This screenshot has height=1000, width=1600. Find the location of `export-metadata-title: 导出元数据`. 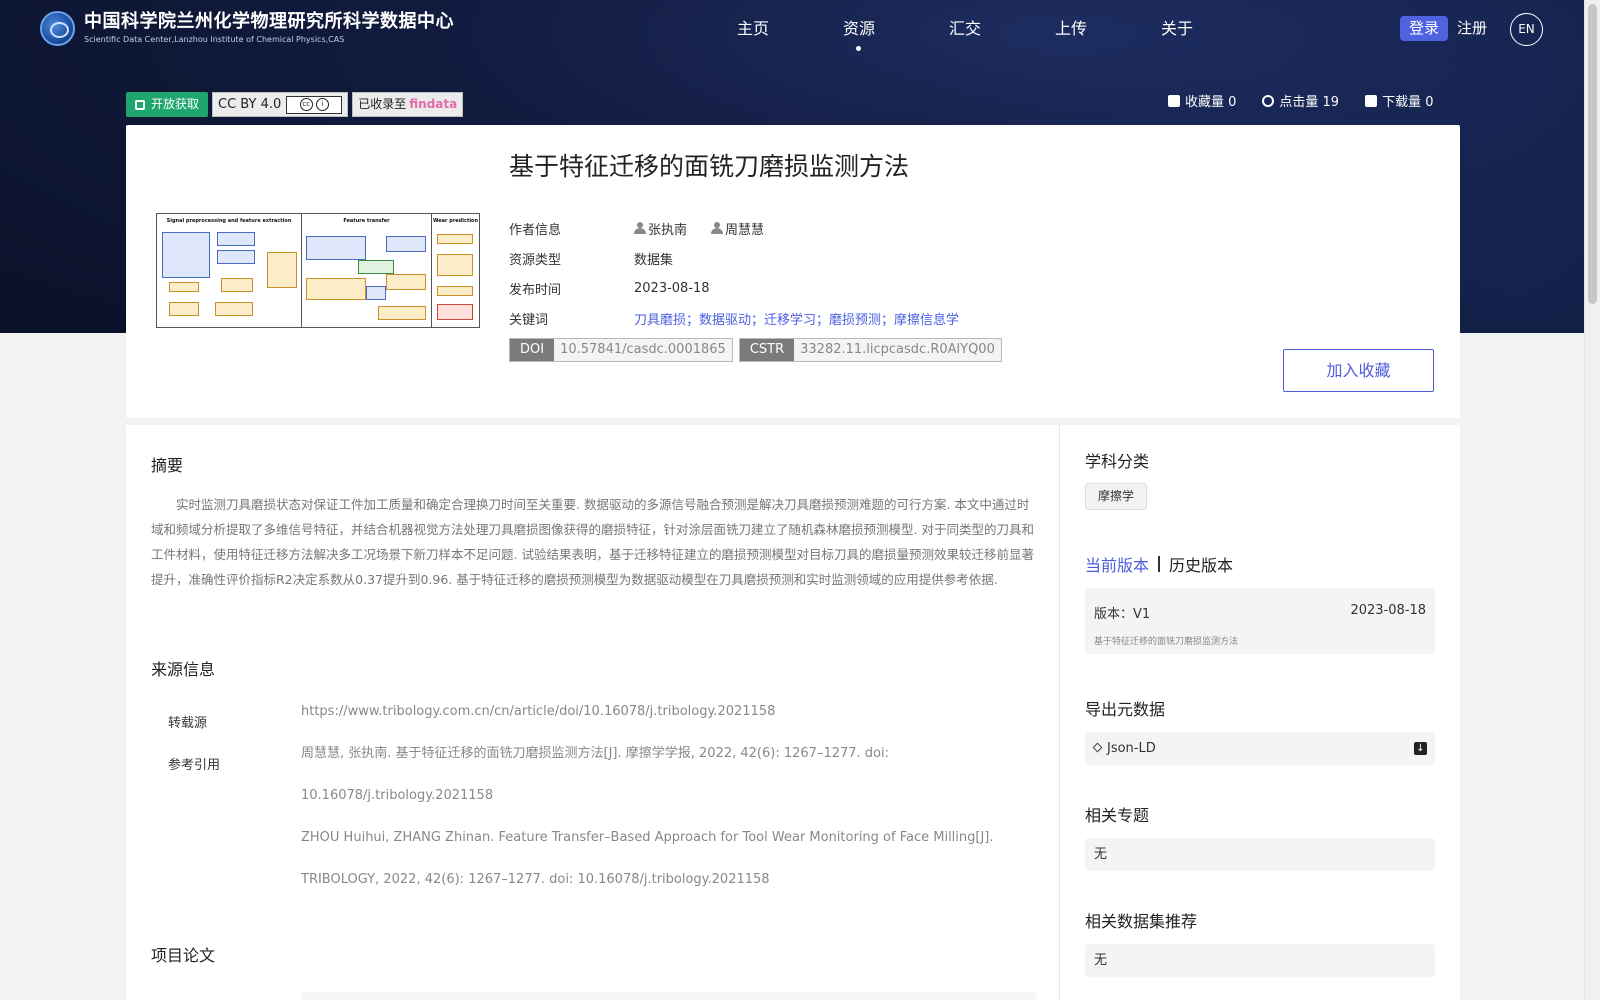

export-metadata-title: 导出元数据 is located at coordinates (1125, 709).